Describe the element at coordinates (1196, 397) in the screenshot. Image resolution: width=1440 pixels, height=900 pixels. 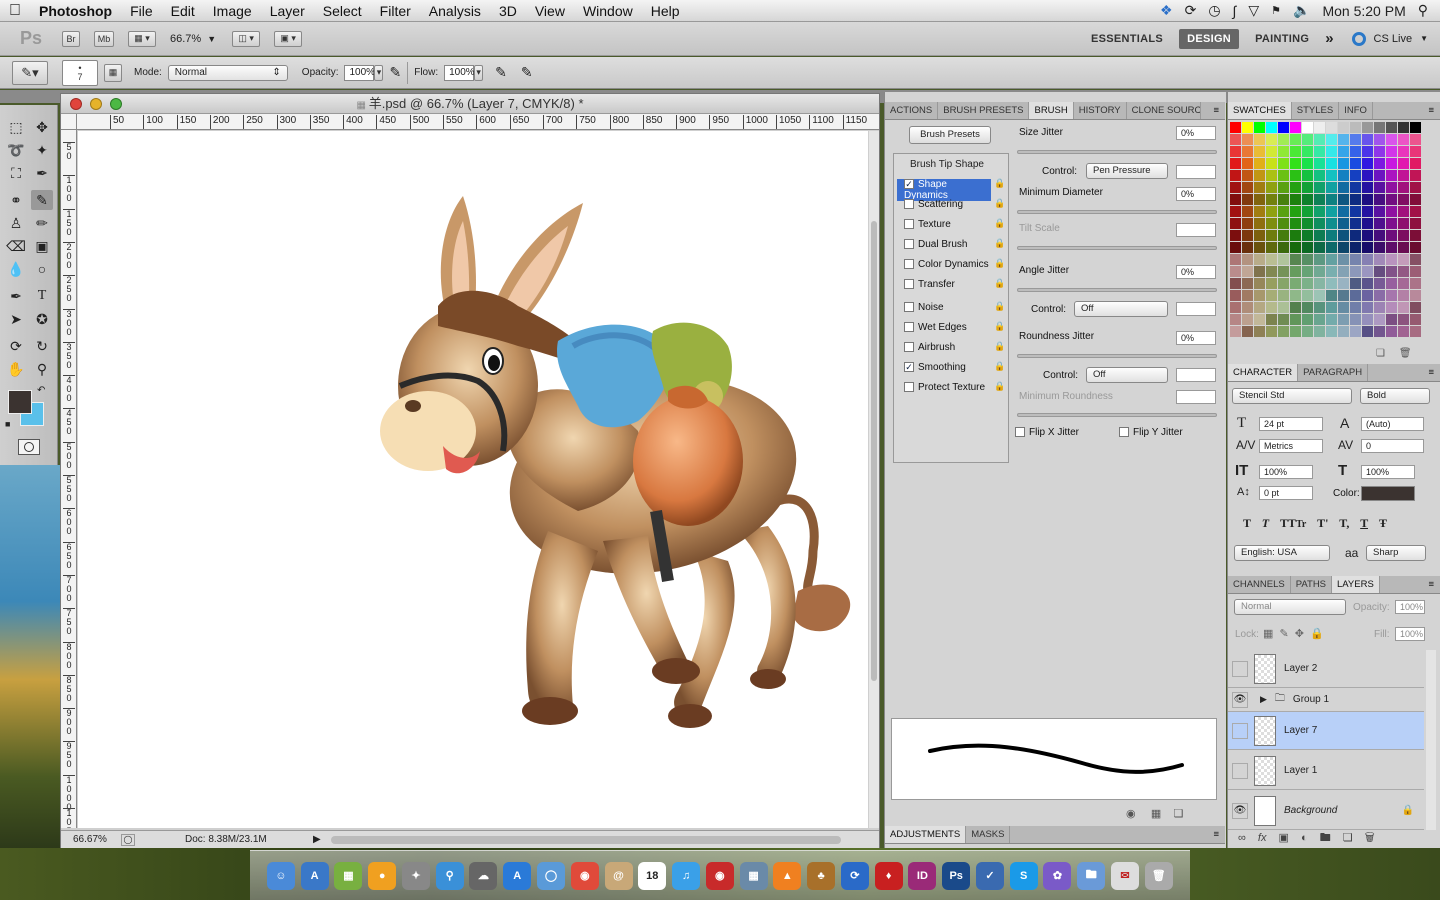
I see `min-roundness-field` at that location.